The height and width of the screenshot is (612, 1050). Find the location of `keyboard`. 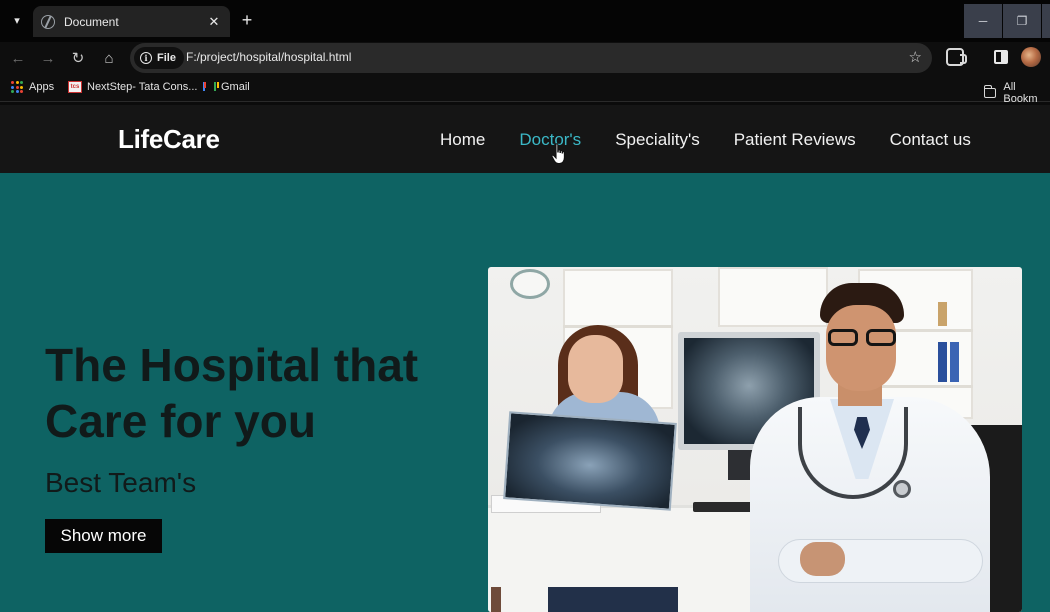

keyboard is located at coordinates (725, 507).